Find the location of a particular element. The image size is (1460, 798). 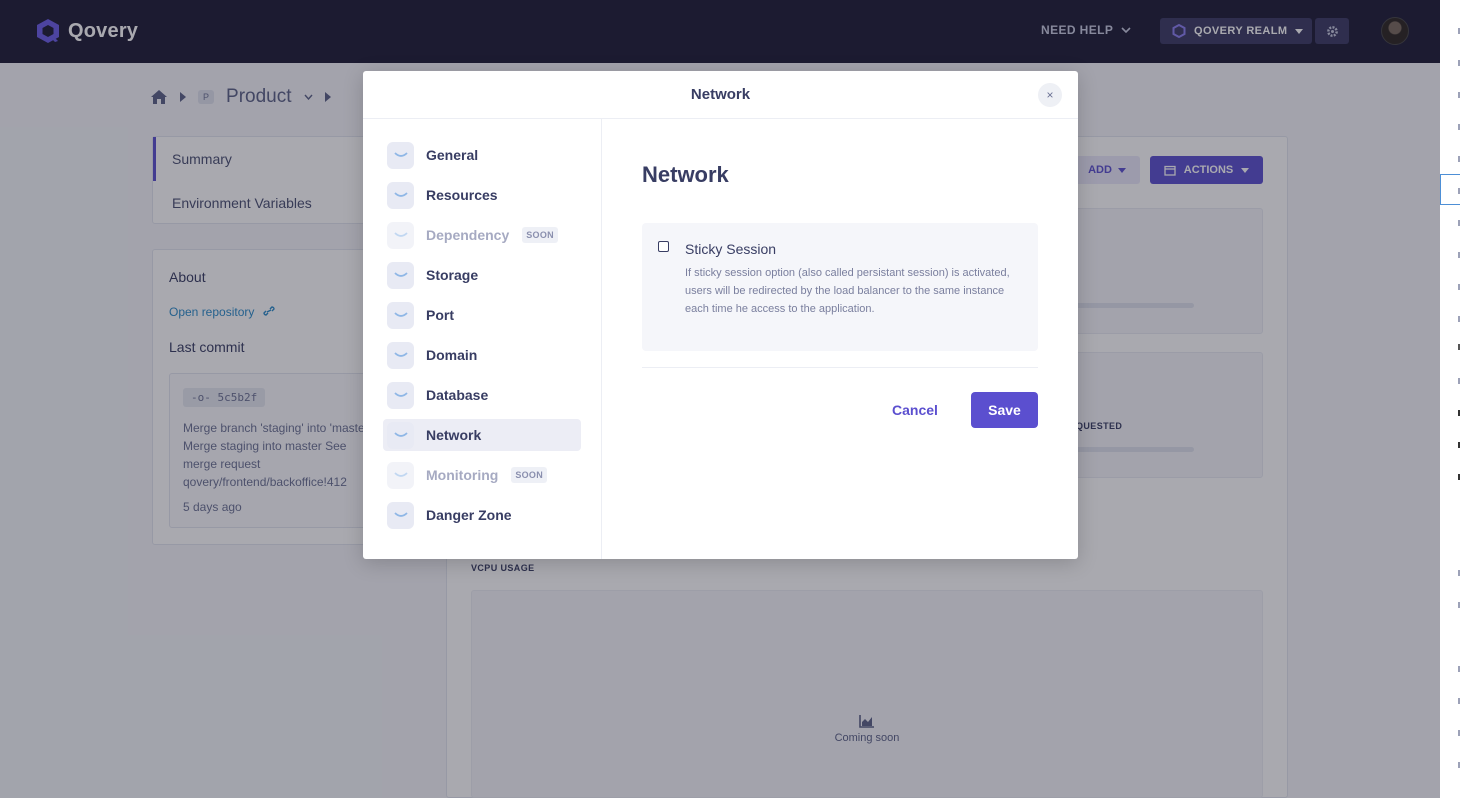

menu-item-label: Storage is located at coordinates (452, 275).